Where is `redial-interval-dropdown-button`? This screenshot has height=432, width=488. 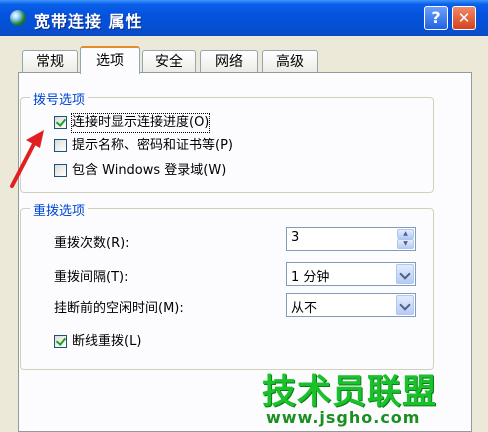
redial-interval-dropdown-button is located at coordinates (405, 274).